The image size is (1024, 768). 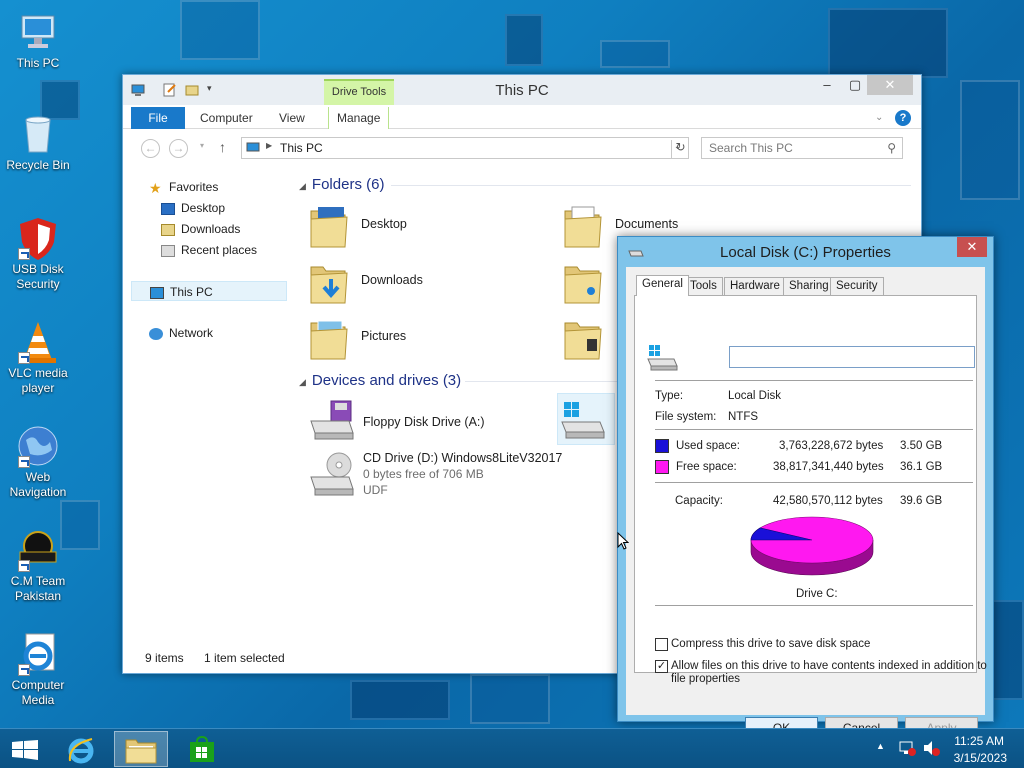 I want to click on desktop-icon-label: C.M Team Pakistan, so click(x=38, y=588).